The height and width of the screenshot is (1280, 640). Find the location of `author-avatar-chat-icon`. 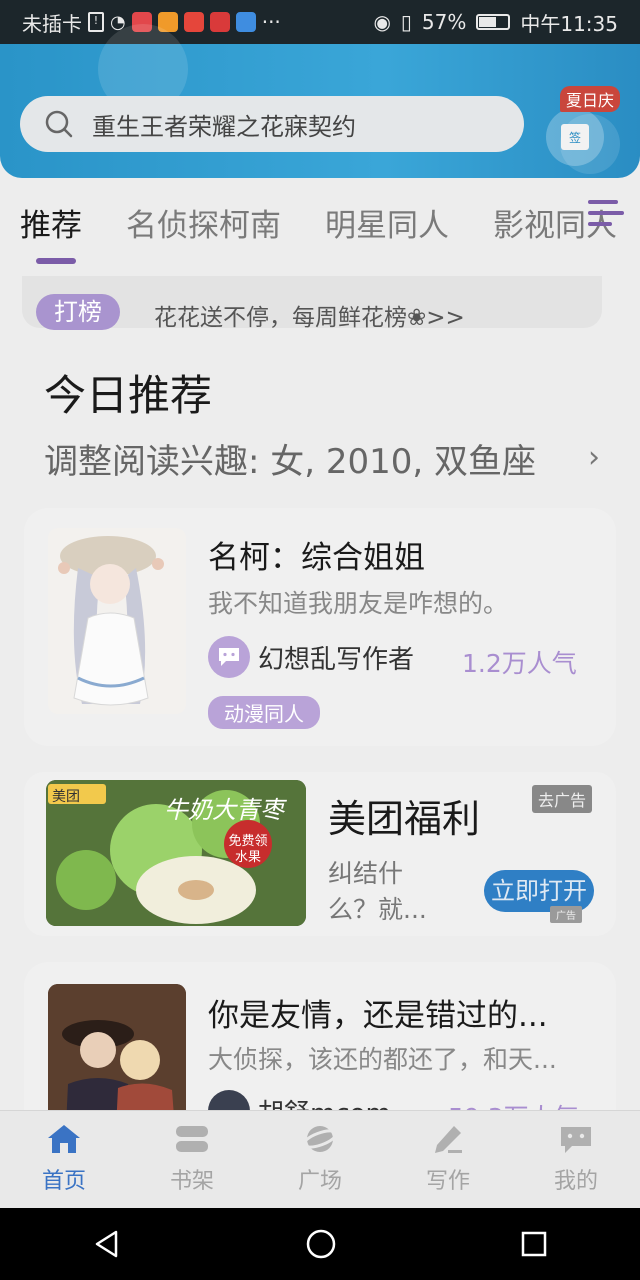

author-avatar-chat-icon is located at coordinates (229, 657).